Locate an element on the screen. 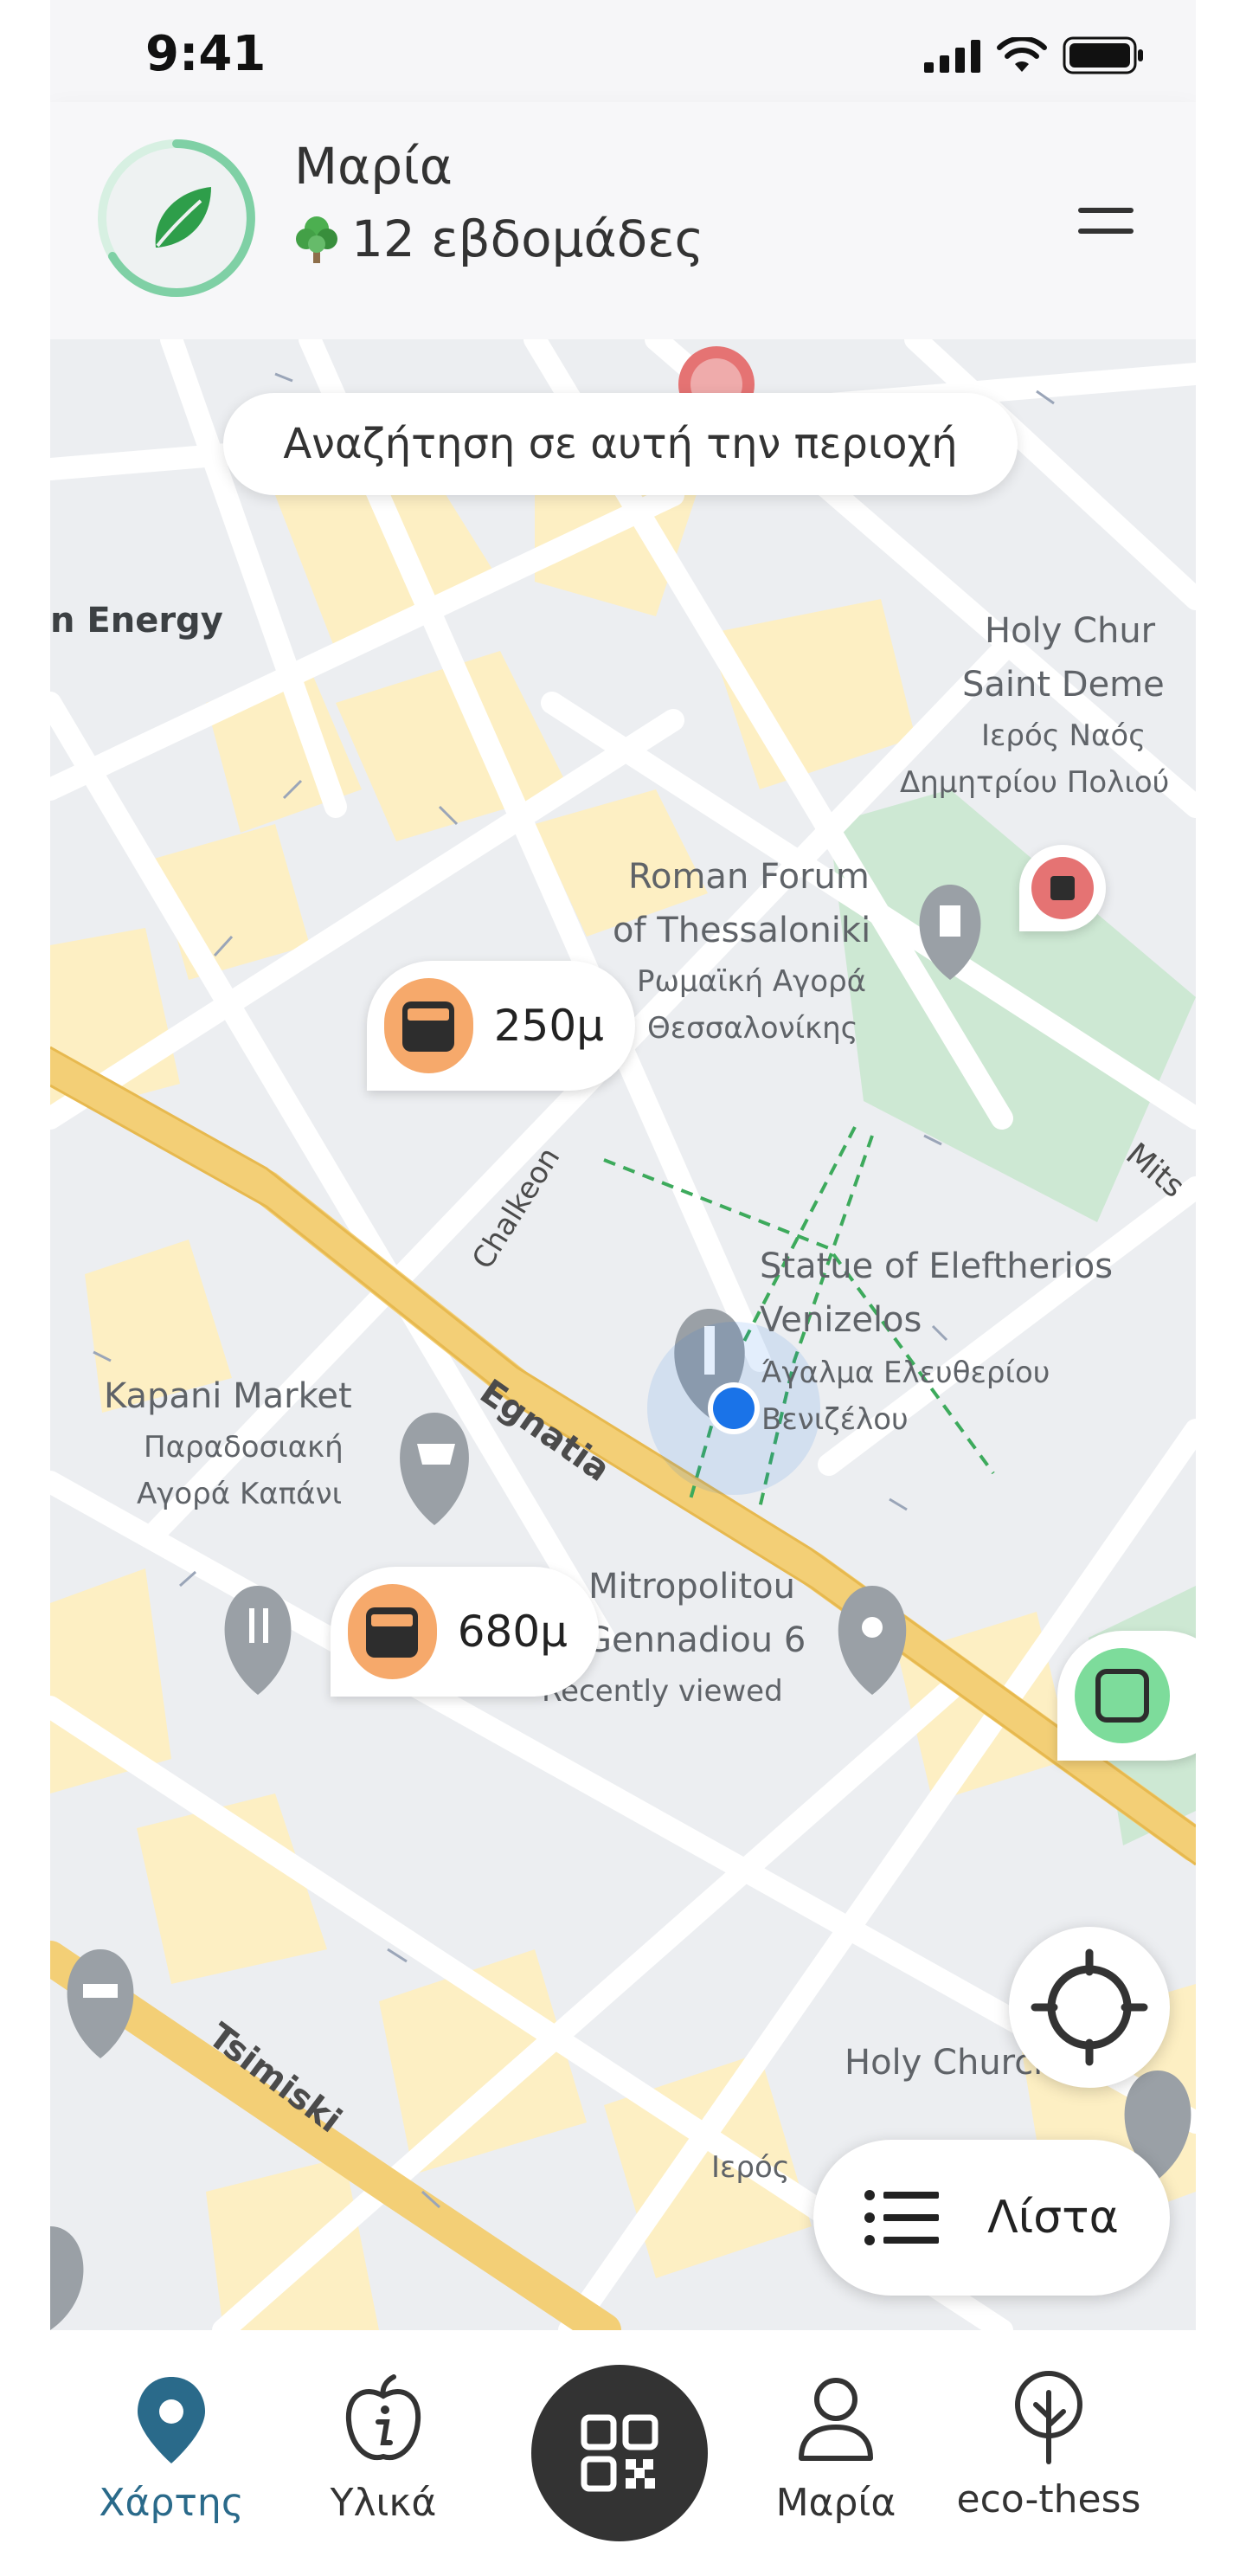 This screenshot has height=2576, width=1246. map-label-church-4: Δημητρίου Πολιού is located at coordinates (1035, 782).